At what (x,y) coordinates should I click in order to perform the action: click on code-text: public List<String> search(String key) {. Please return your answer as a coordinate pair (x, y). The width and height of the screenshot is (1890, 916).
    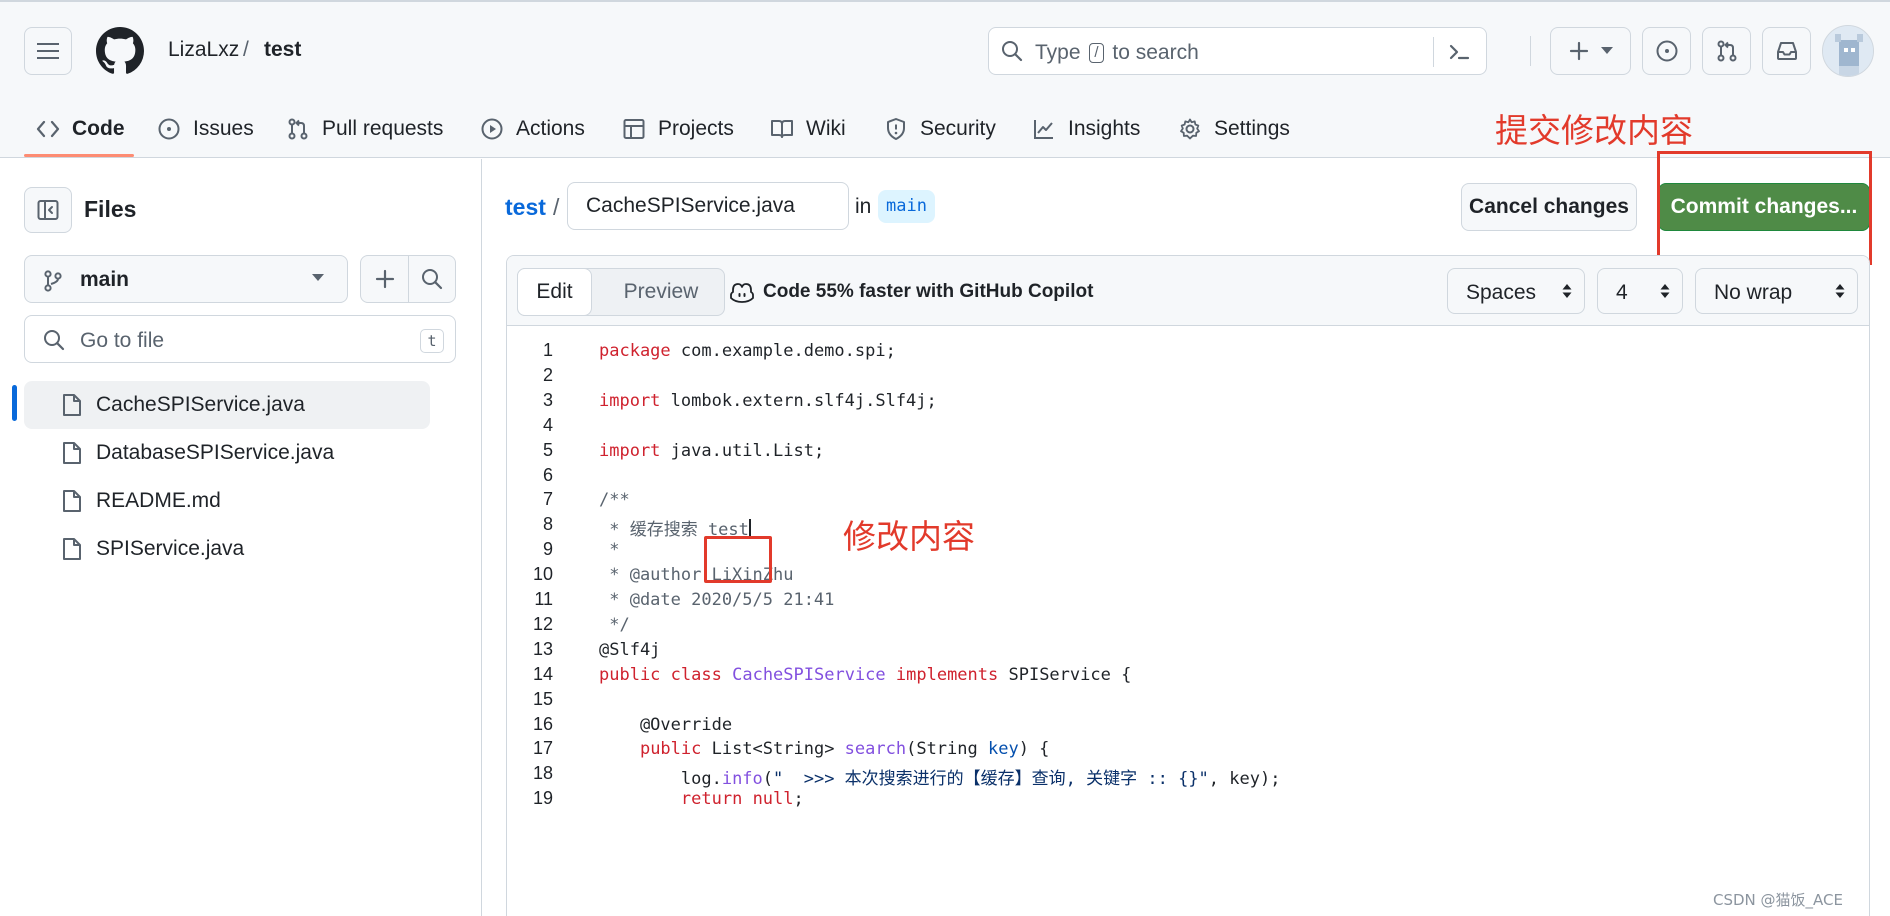
    Looking at the image, I should click on (844, 749).